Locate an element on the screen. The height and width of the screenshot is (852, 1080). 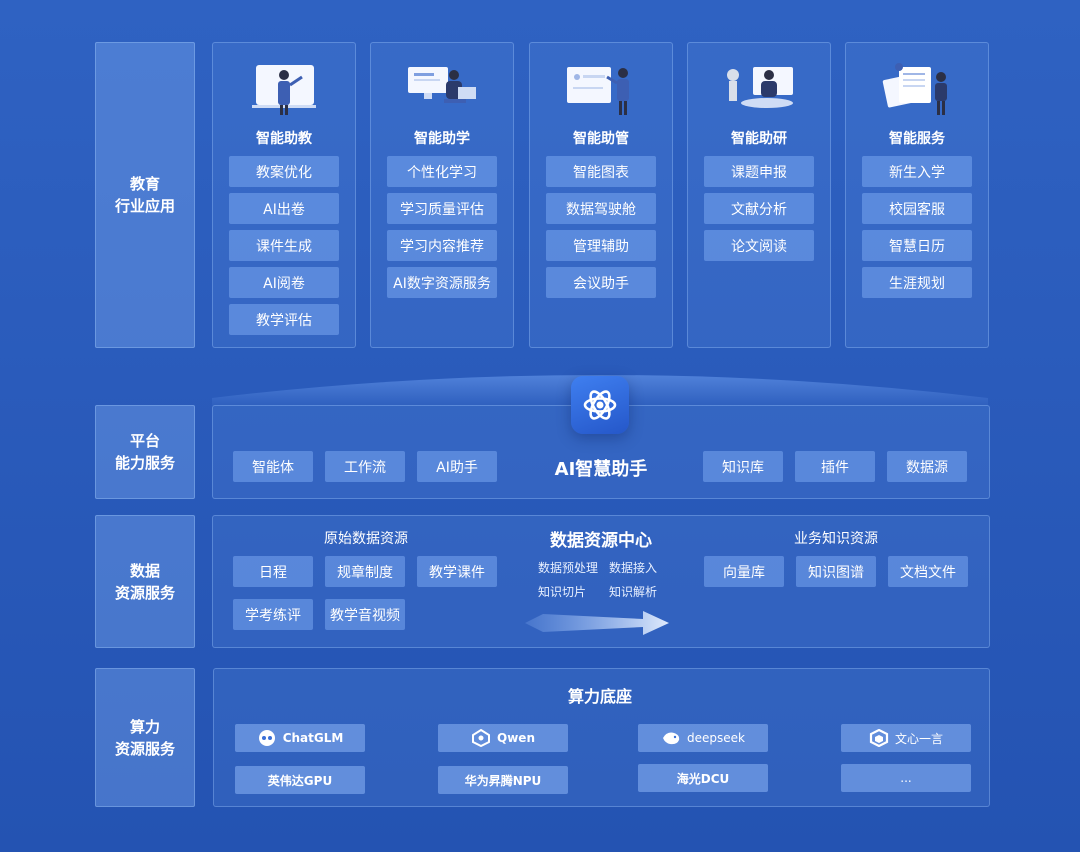
process-step: 知识解析 is located at coordinates (633, 592).